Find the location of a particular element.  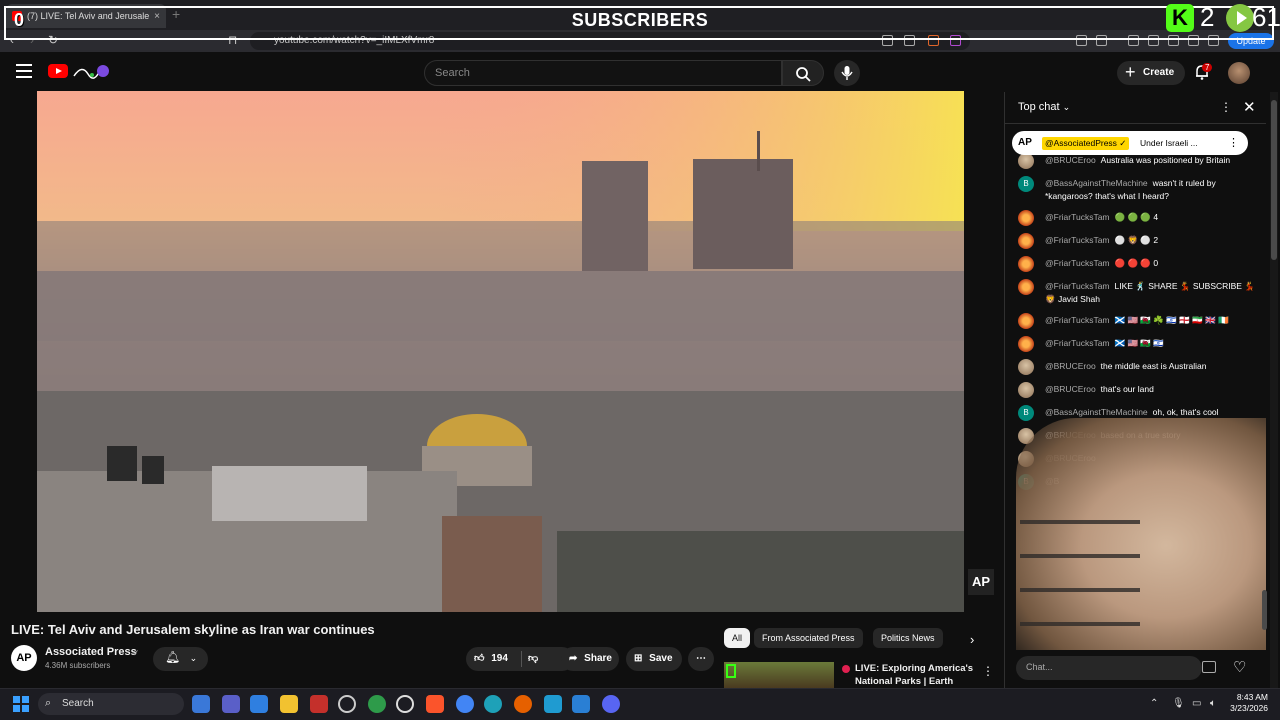

more-horizontal-icon: ⋯ is located at coordinates (701, 658).